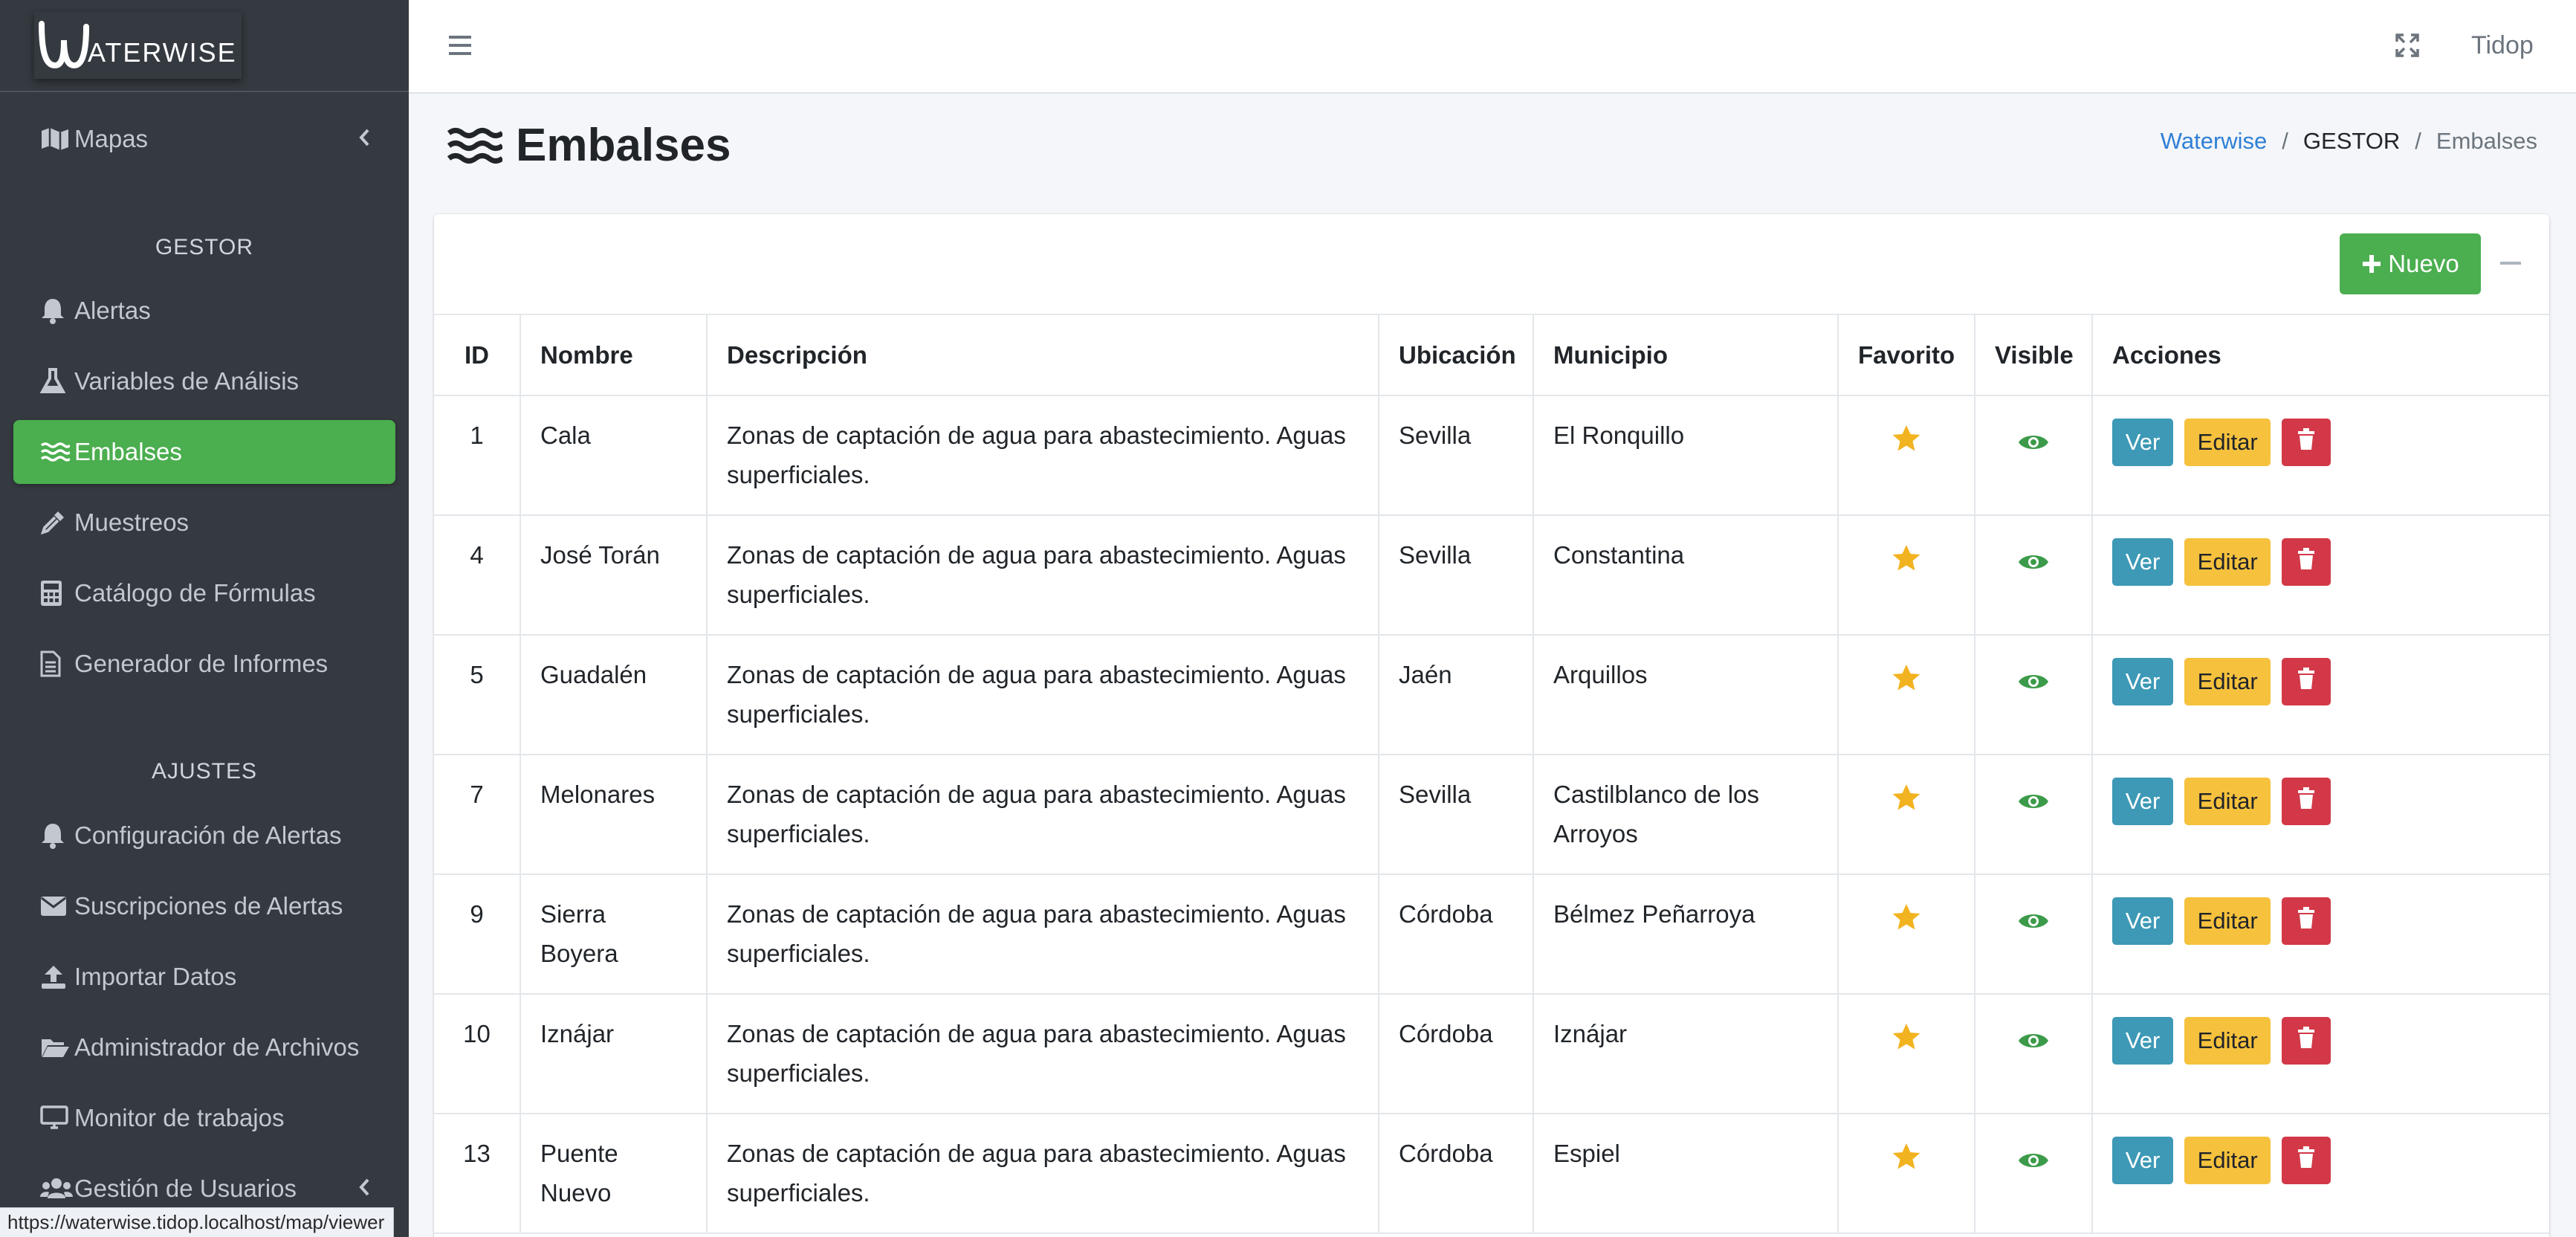 This screenshot has width=2576, height=1237. I want to click on brand-logo: ATERWISE, so click(138, 46).